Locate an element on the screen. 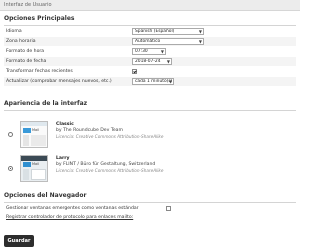 Image resolution: width=320 pixels, height=250 pixels. time-format-select-value: 07:30 is located at coordinates (141, 51).